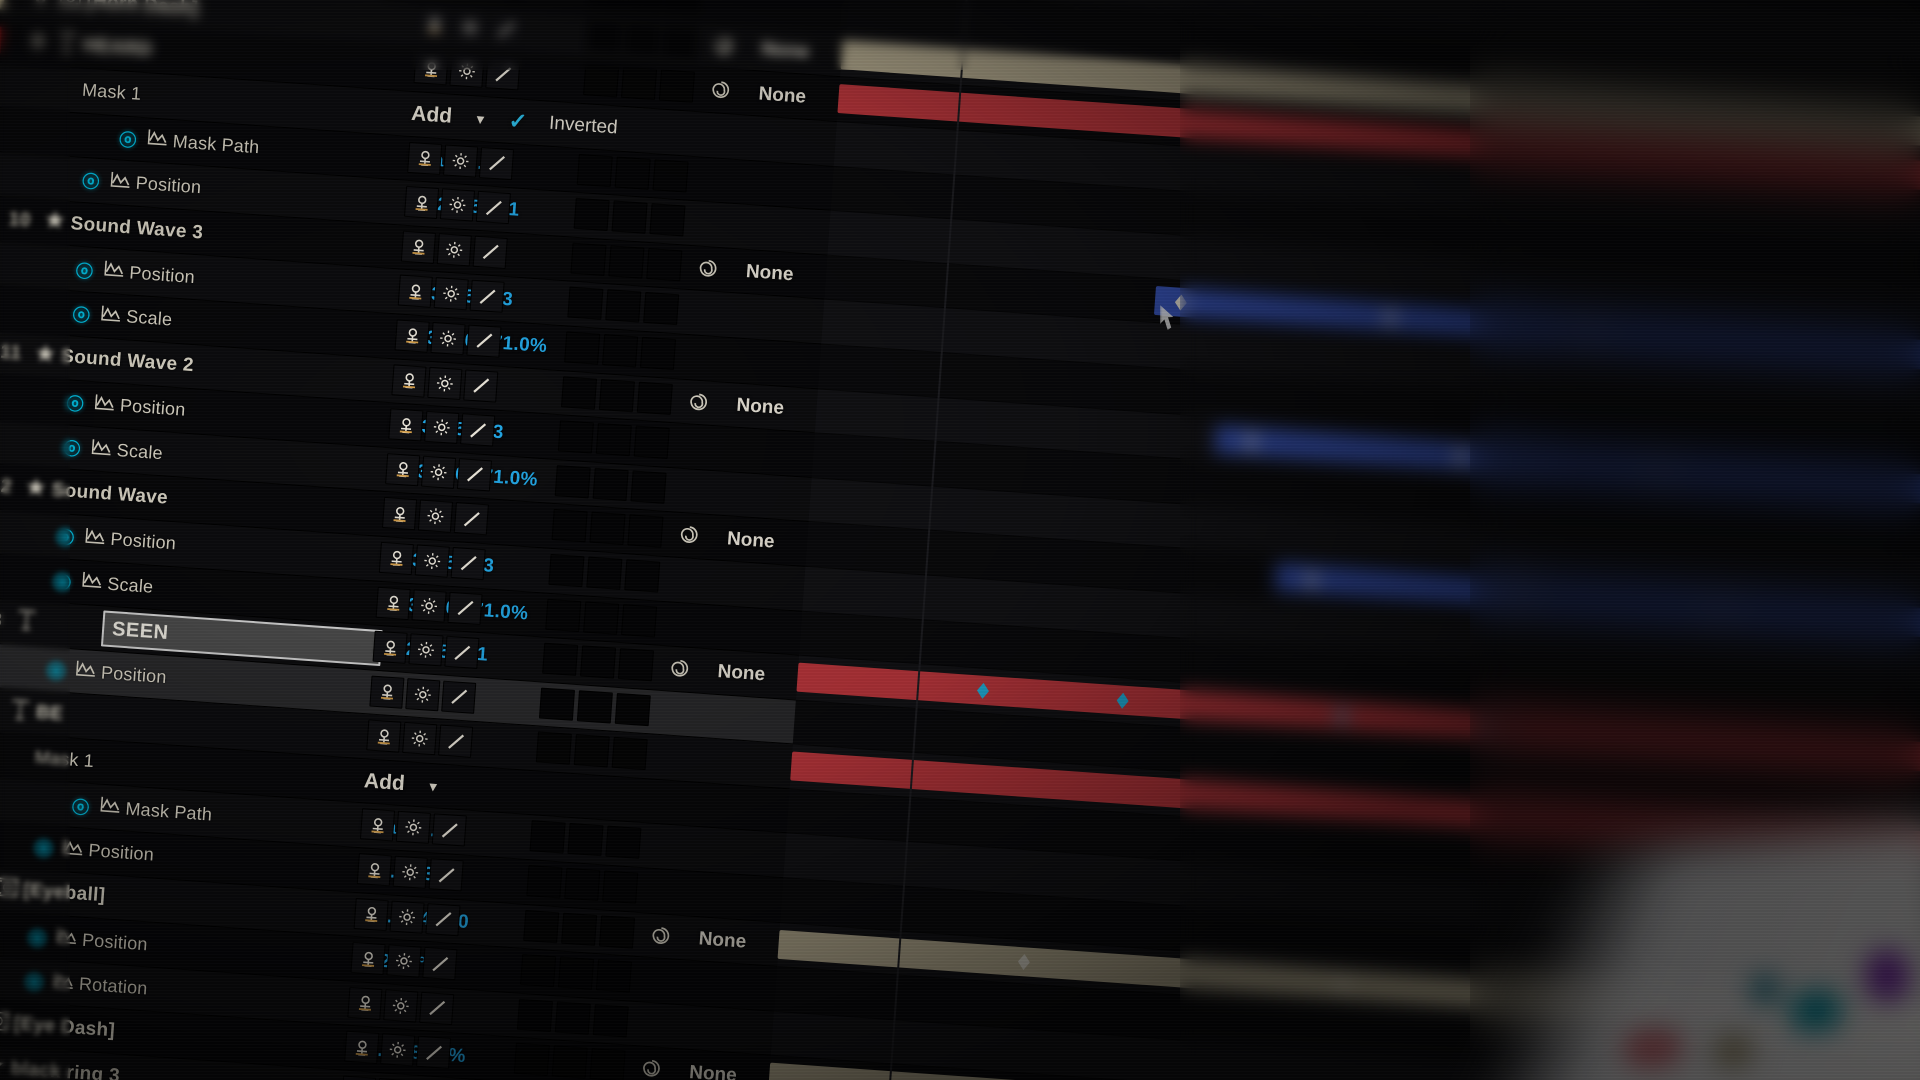 Image resolution: width=1920 pixels, height=1080 pixels. Describe the element at coordinates (3, 4) in the screenshot. I see `layer-color-swatch` at that location.